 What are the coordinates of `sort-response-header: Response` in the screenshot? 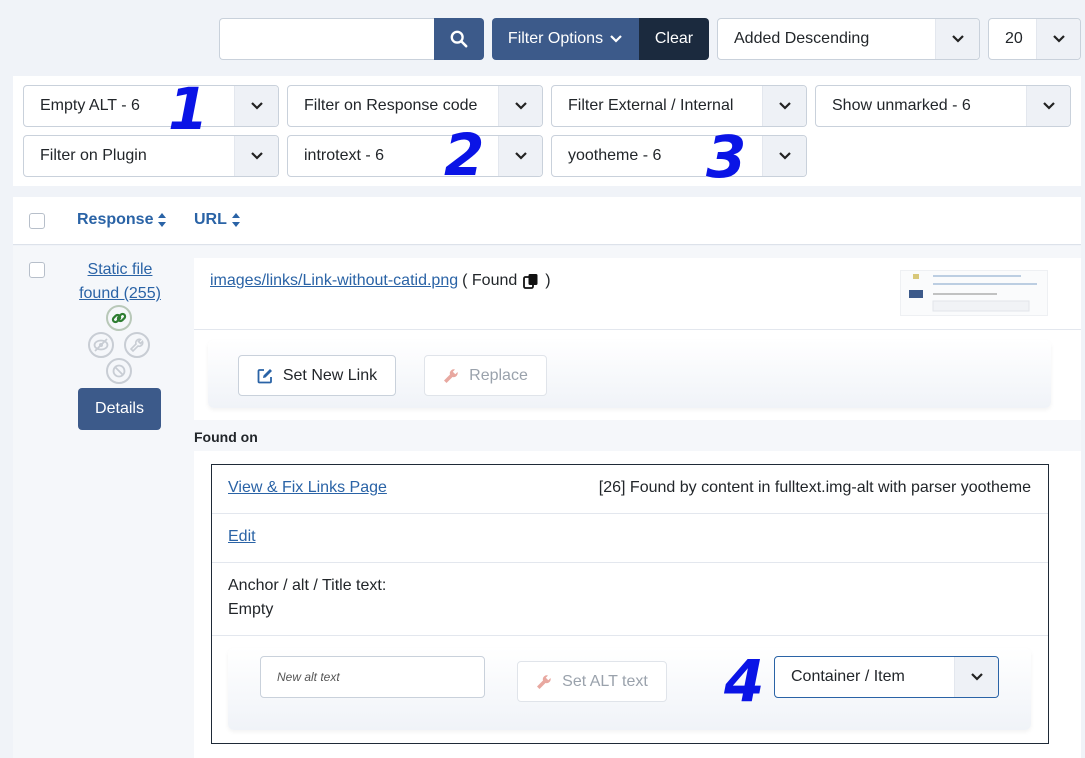 It's located at (122, 220).